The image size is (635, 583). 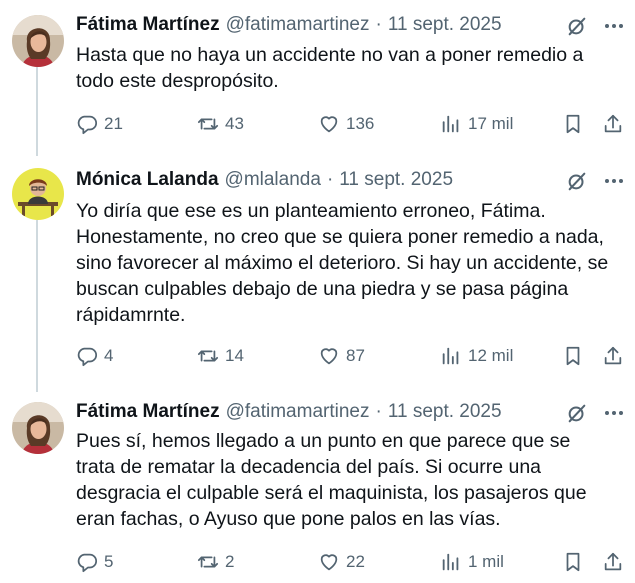 I want to click on like-button: 87, so click(x=341, y=356).